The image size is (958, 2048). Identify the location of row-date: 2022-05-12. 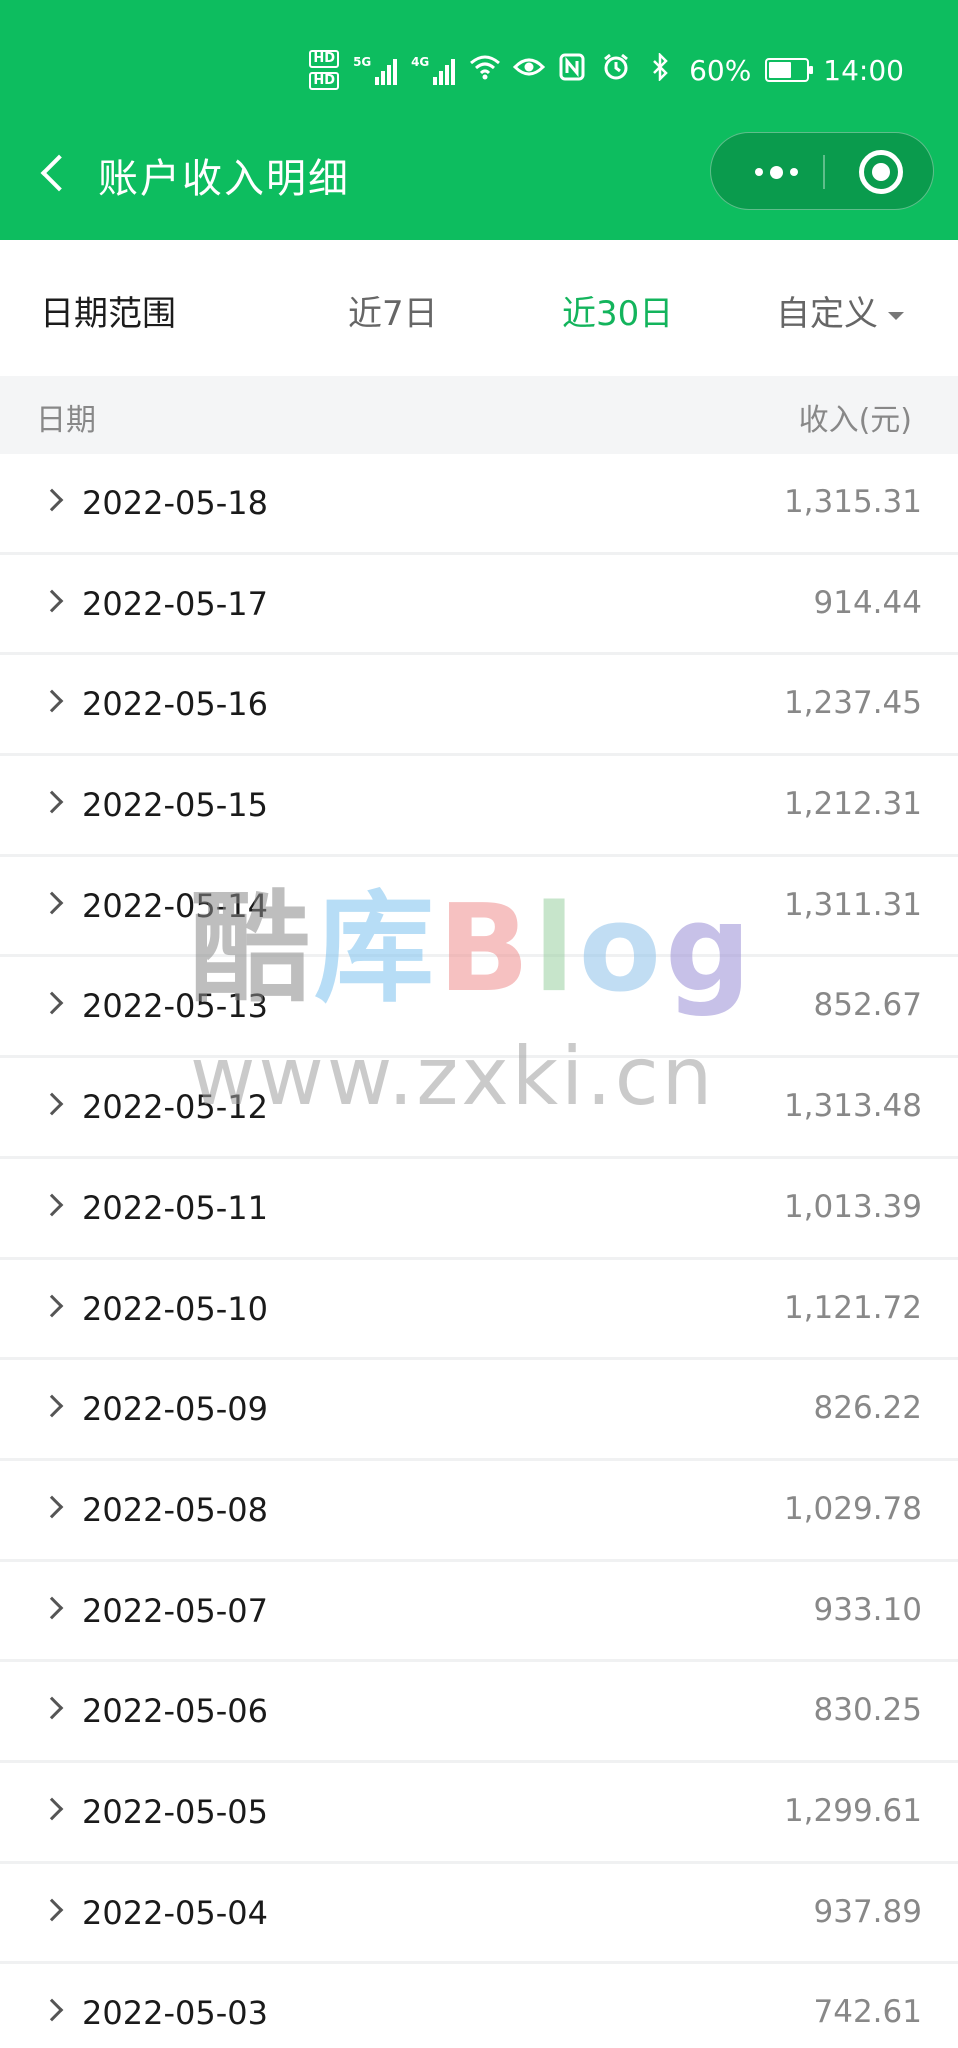
(175, 1107).